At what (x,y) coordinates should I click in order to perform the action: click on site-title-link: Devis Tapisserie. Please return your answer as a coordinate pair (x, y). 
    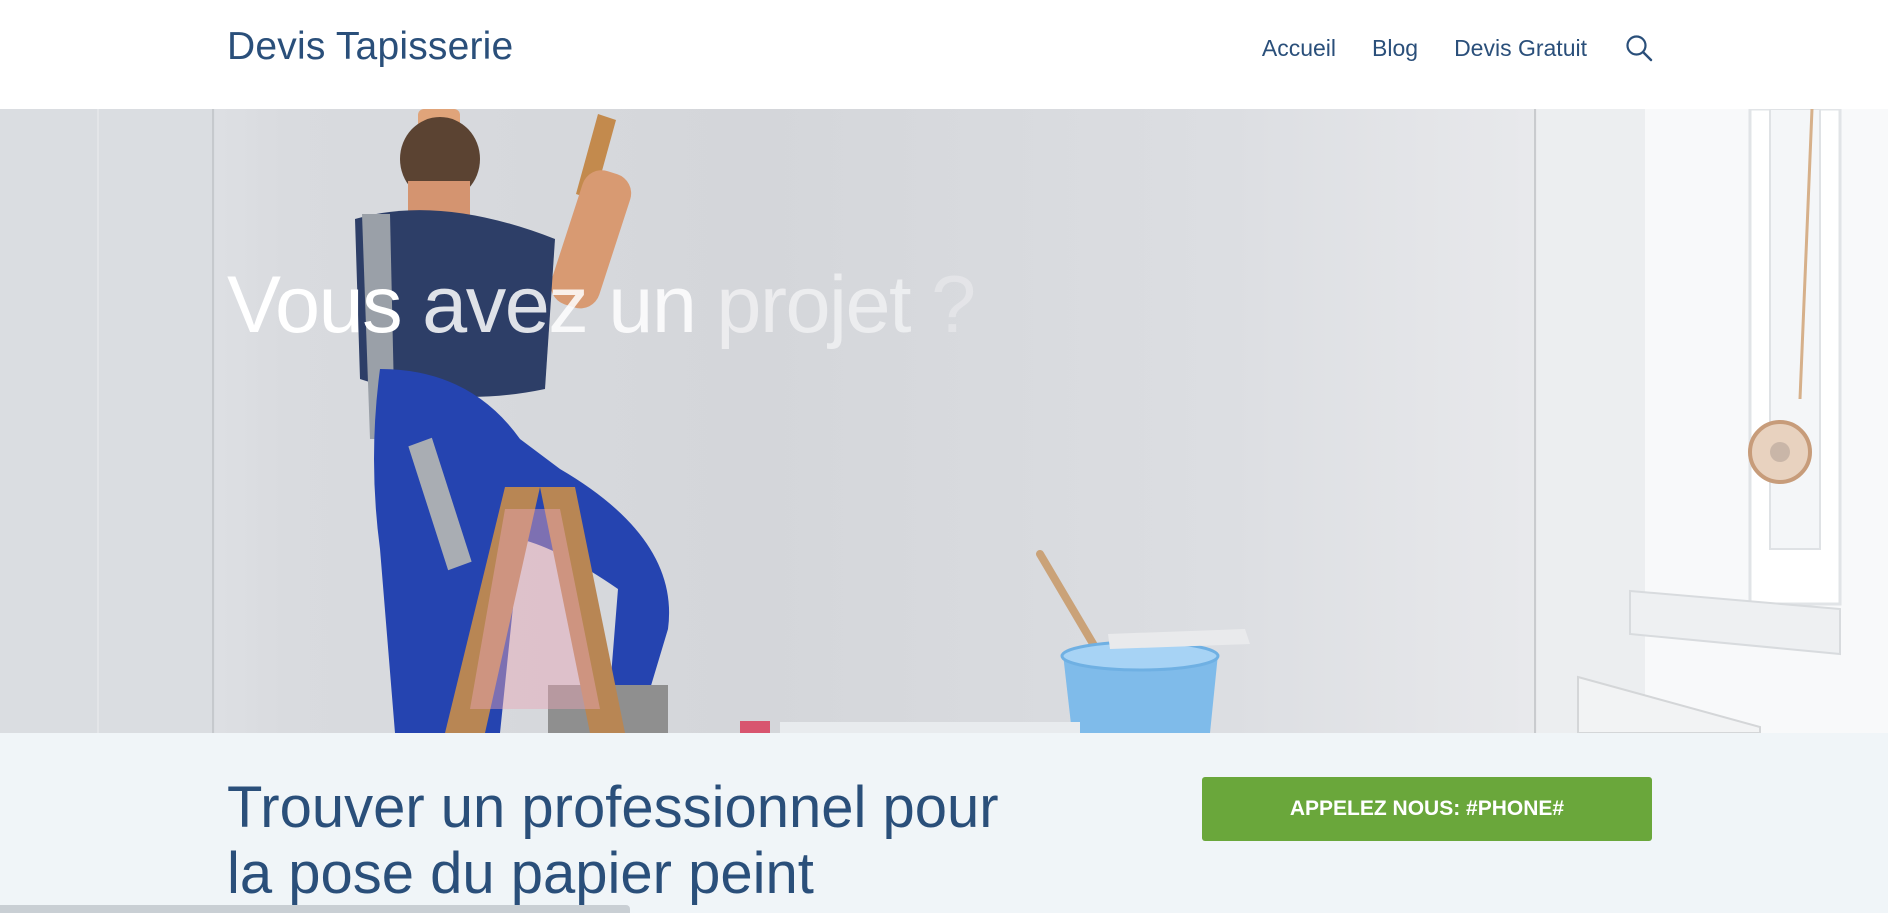
    Looking at the image, I should click on (370, 47).